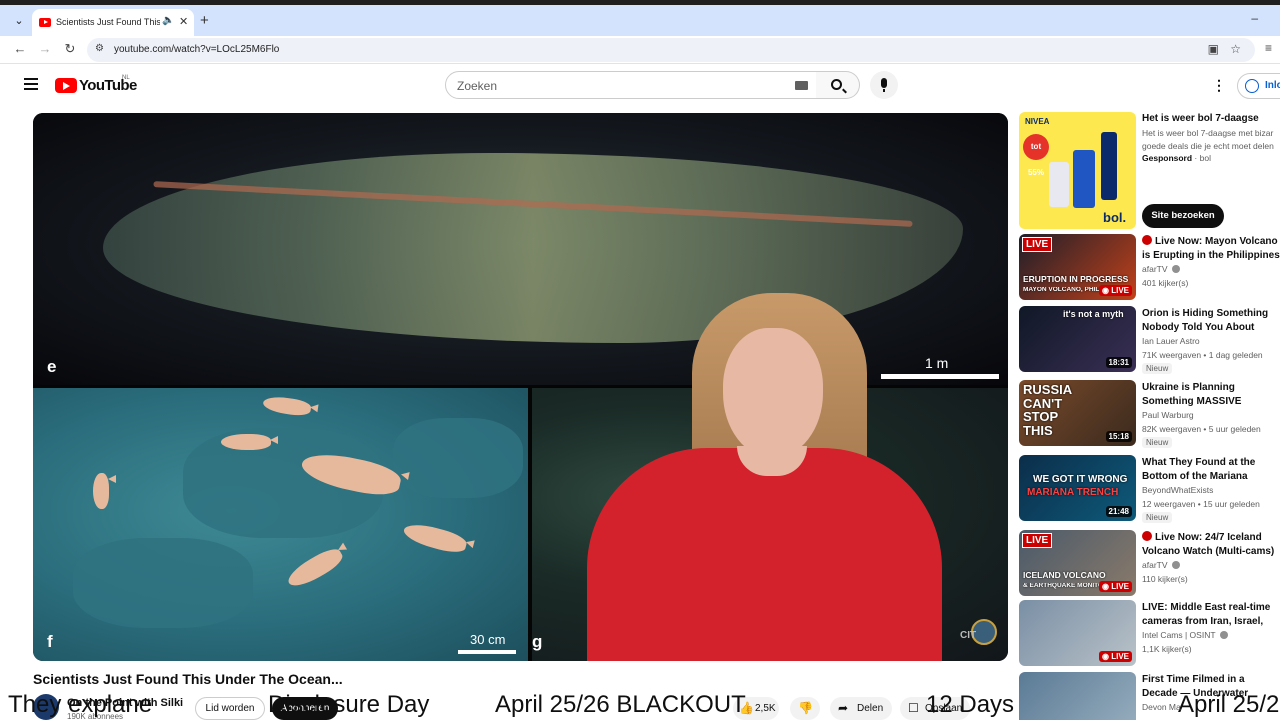 The image size is (1280, 720). What do you see at coordinates (1175, 565) in the screenshot?
I see `verified-check-icon` at bounding box center [1175, 565].